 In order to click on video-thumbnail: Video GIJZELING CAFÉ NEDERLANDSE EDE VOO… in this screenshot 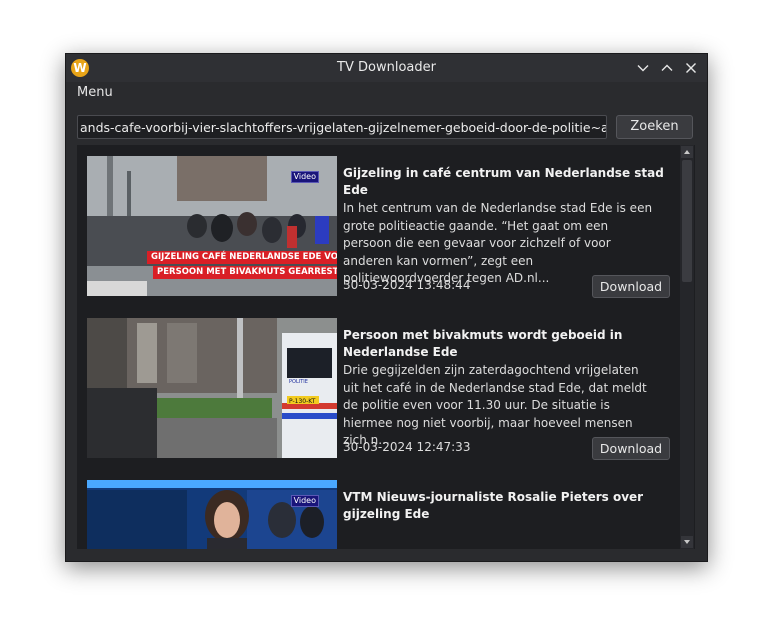, I will do `click(212, 226)`.